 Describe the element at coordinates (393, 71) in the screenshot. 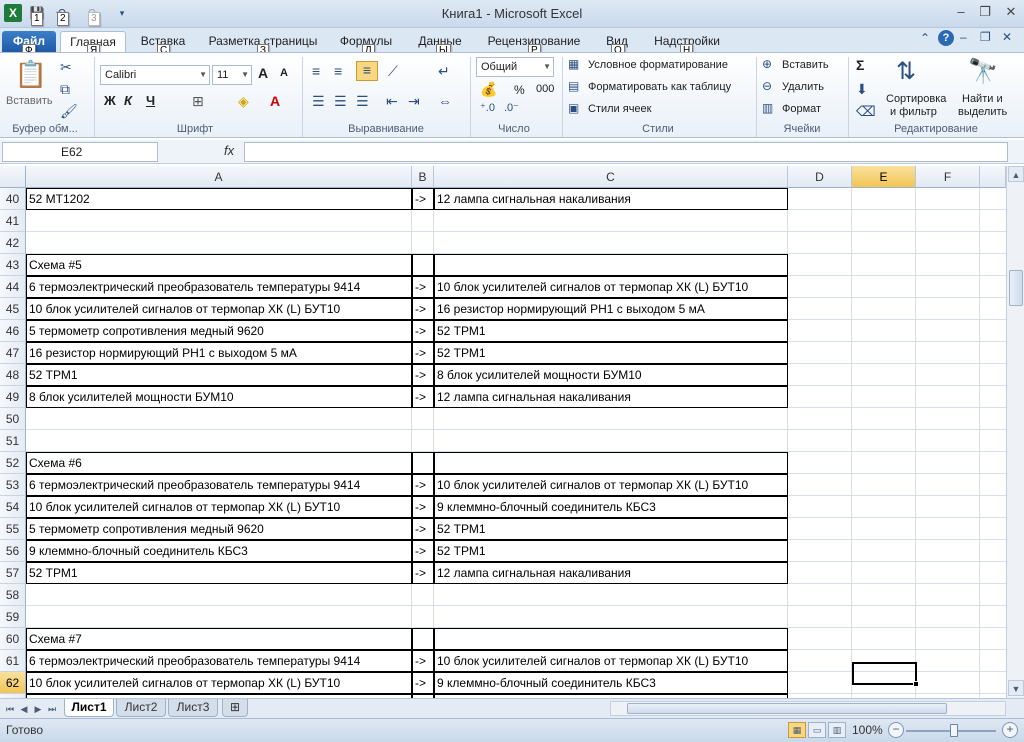

I see `orientation-icon: ⟋` at that location.